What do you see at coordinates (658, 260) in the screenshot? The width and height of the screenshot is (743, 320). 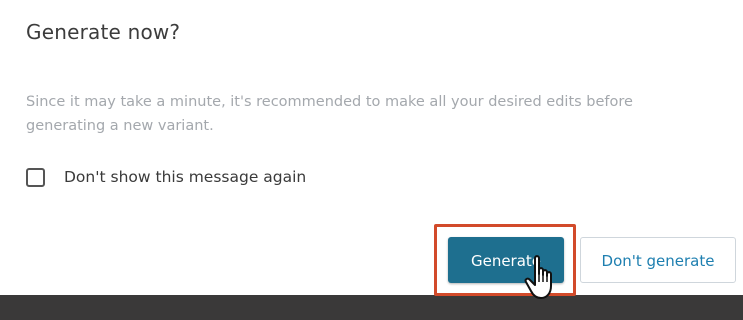 I see `dont-generate-button: Don't generate` at bounding box center [658, 260].